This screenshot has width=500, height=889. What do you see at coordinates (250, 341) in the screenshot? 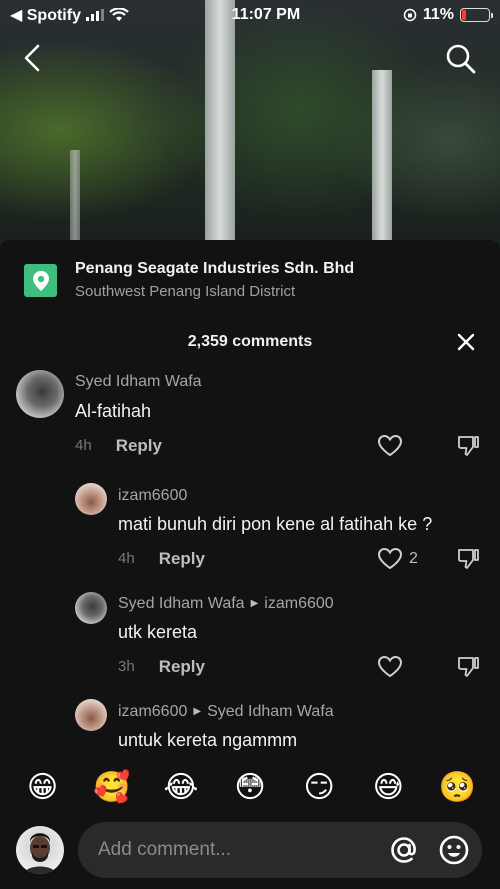
I see `comments-count: 2,359 comments` at bounding box center [250, 341].